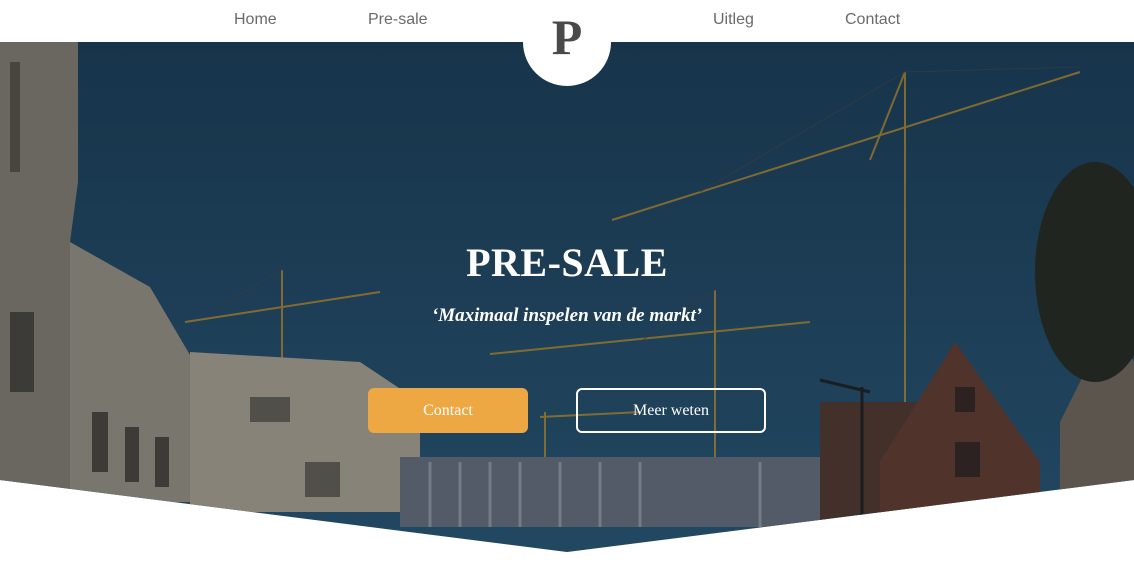  I want to click on site-logo: P, so click(567, 43).